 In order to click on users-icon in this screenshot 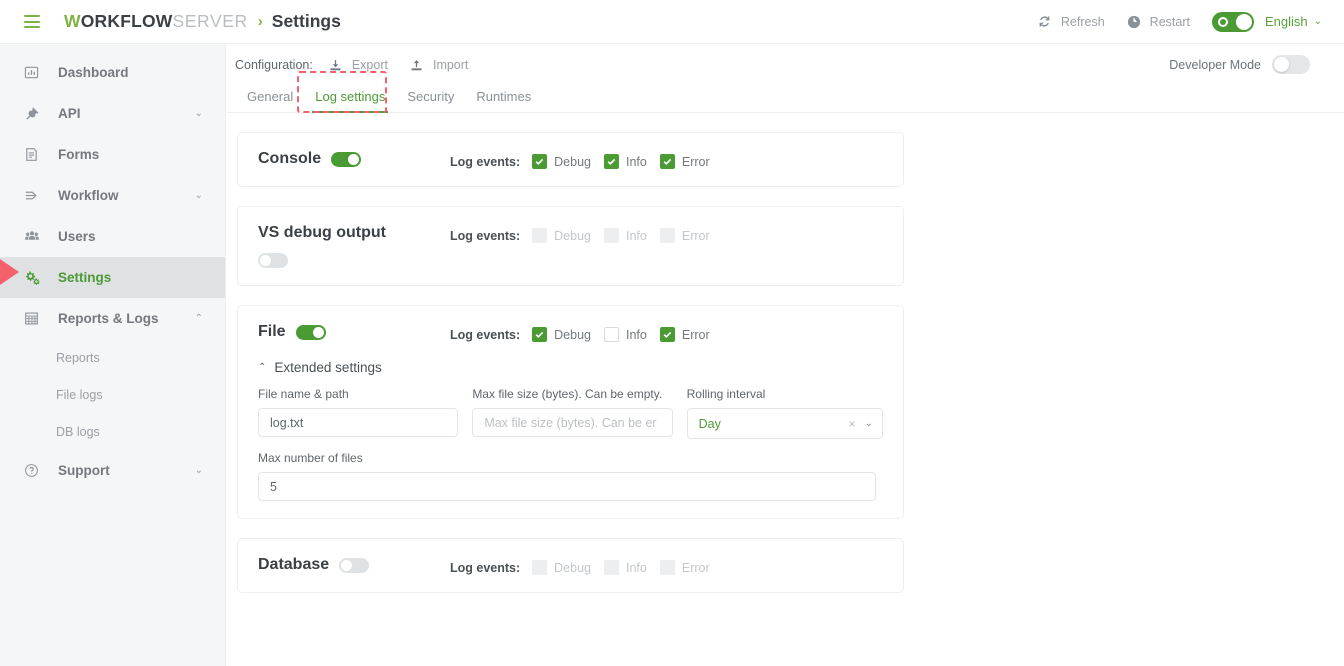, I will do `click(35, 236)`.